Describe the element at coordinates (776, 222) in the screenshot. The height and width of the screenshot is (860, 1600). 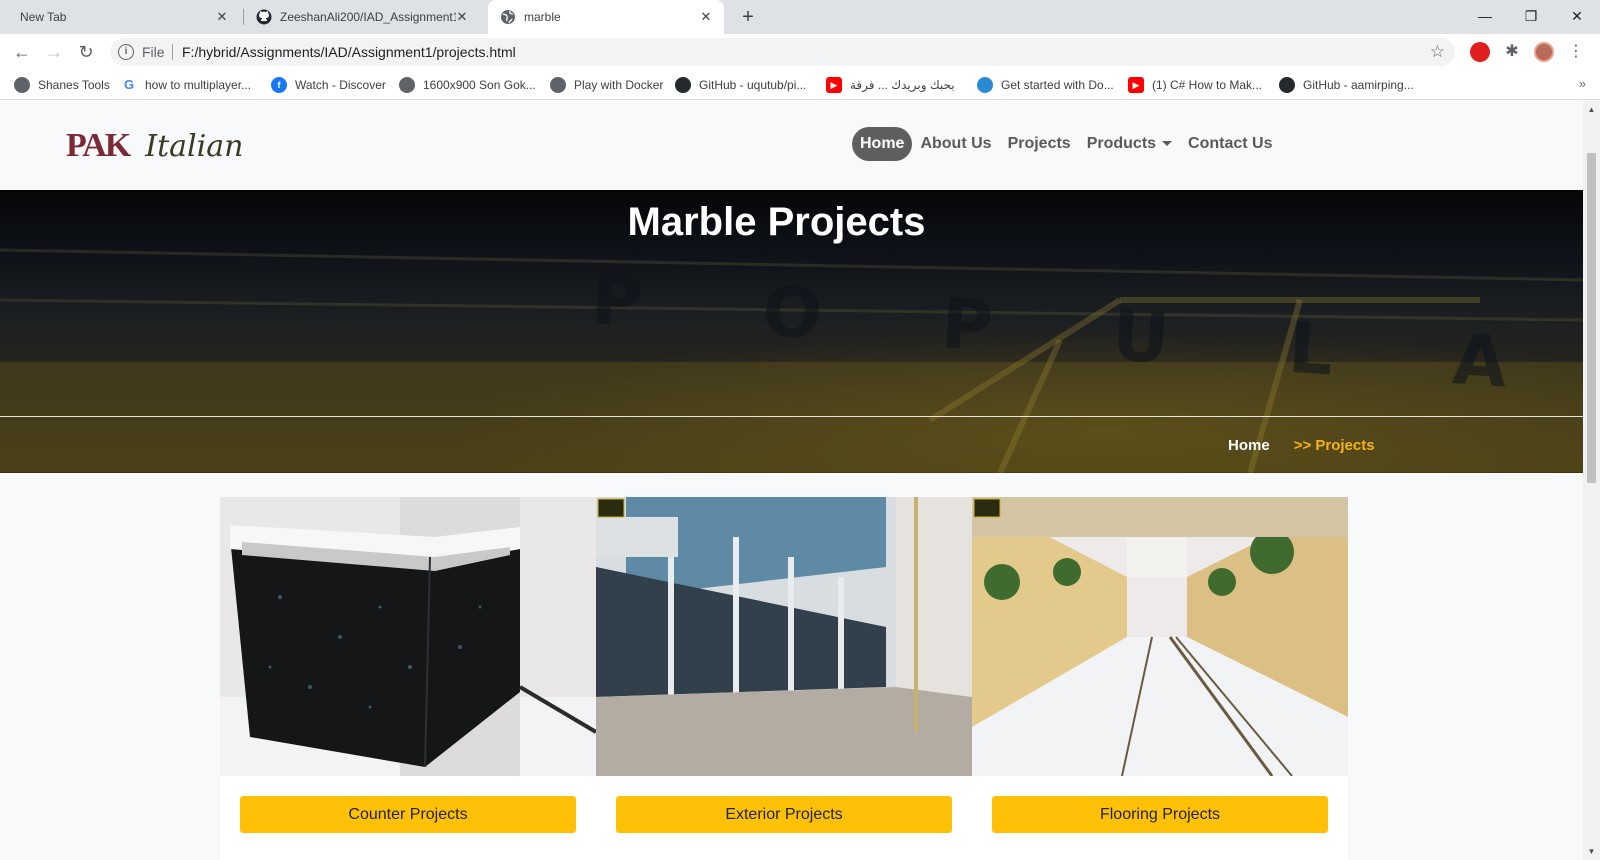
I see `page-title: Marble Projects` at that location.